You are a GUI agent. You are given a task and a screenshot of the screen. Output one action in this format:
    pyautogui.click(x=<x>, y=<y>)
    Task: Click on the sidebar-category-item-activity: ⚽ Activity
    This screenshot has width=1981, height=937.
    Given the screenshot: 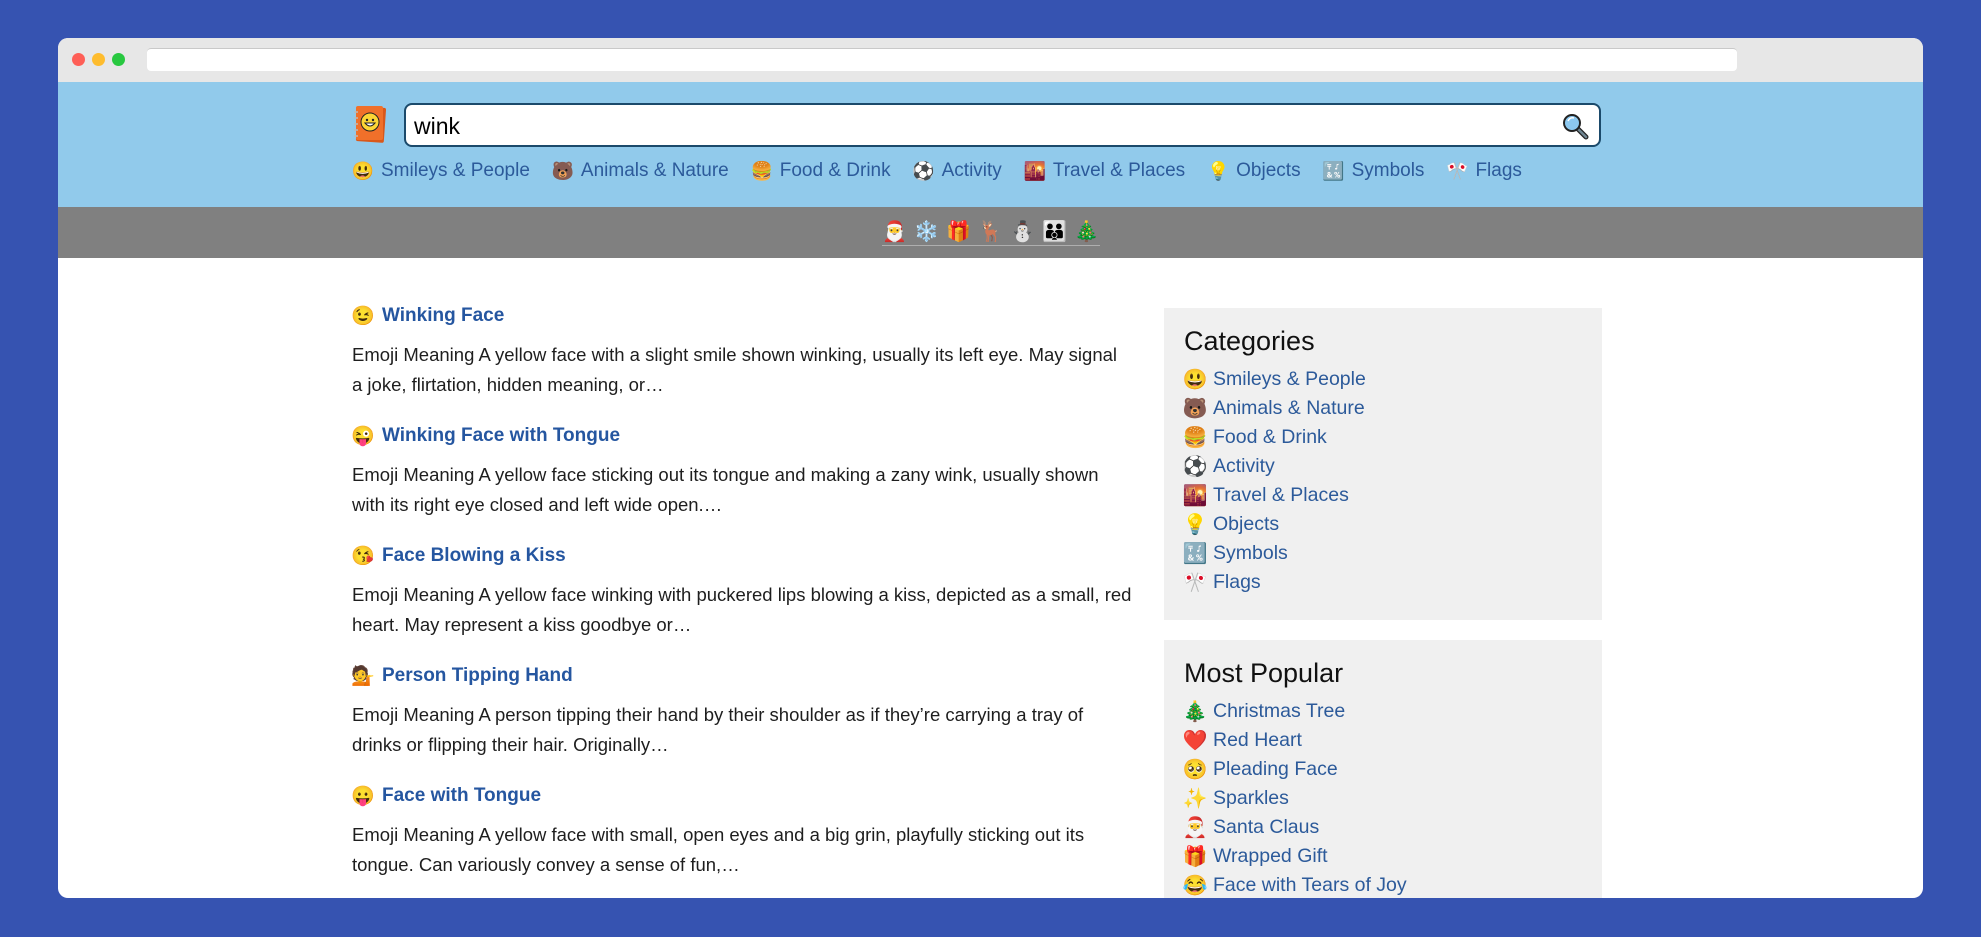 What is the action you would take?
    pyautogui.click(x=1382, y=466)
    